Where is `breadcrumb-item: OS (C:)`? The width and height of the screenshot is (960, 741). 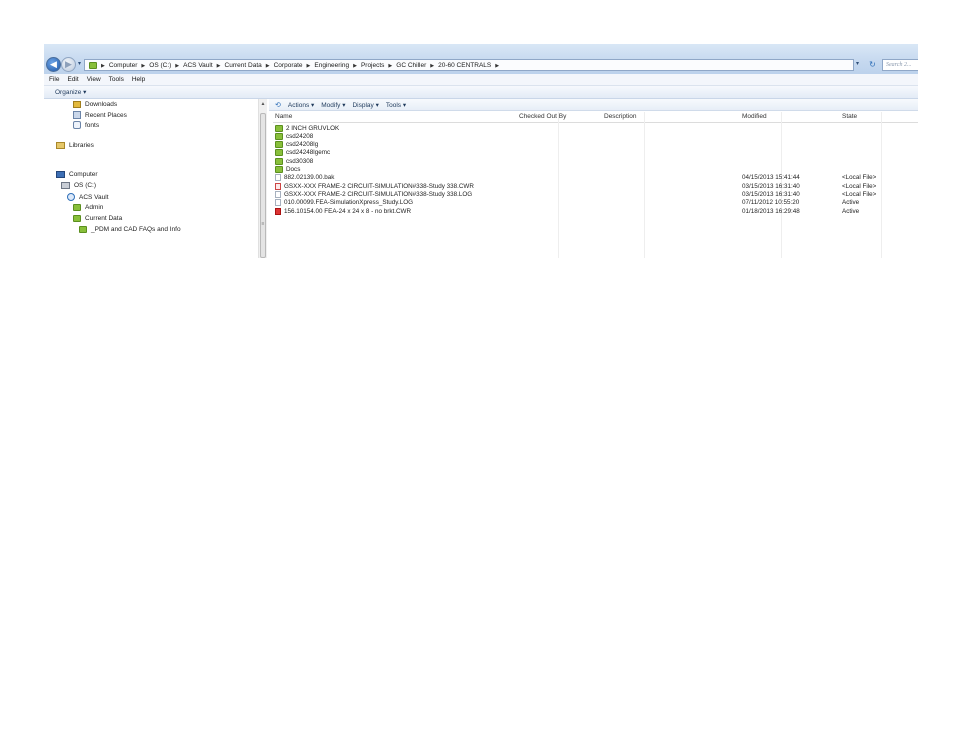
breadcrumb-item: OS (C:) is located at coordinates (160, 65).